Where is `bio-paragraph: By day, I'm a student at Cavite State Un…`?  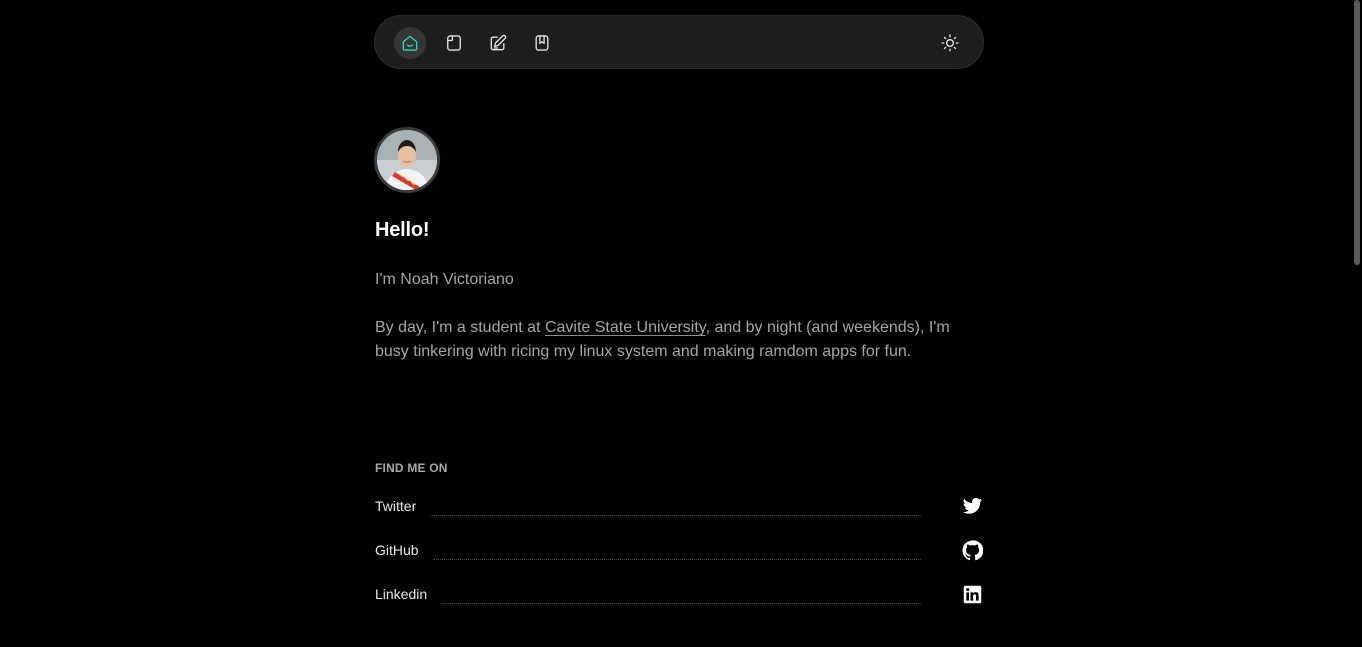
bio-paragraph: By day, I'm a student at Cavite State Un… is located at coordinates (681, 340).